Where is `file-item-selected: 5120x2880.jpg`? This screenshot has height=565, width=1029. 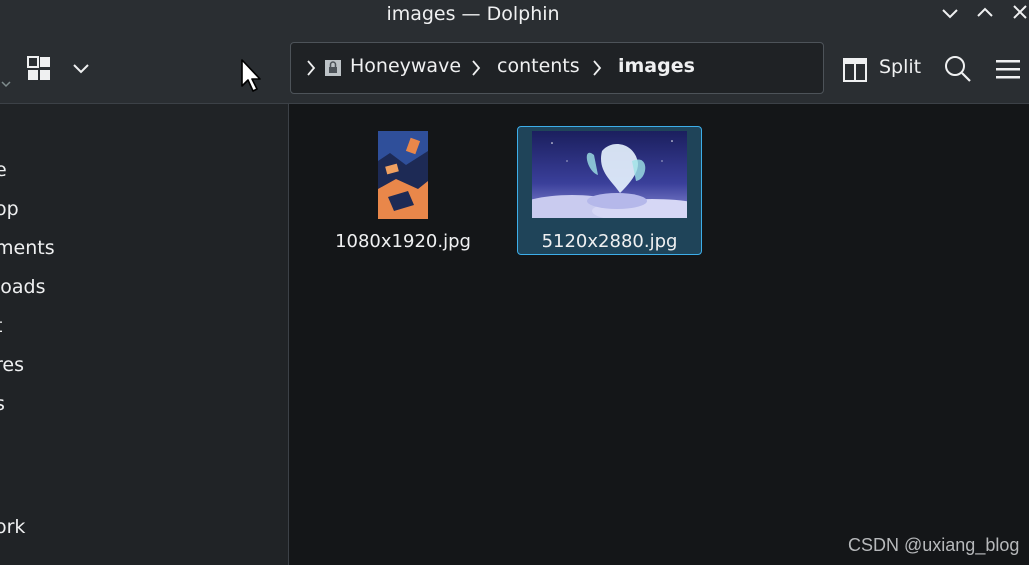
file-item-selected: 5120x2880.jpg is located at coordinates (609, 190).